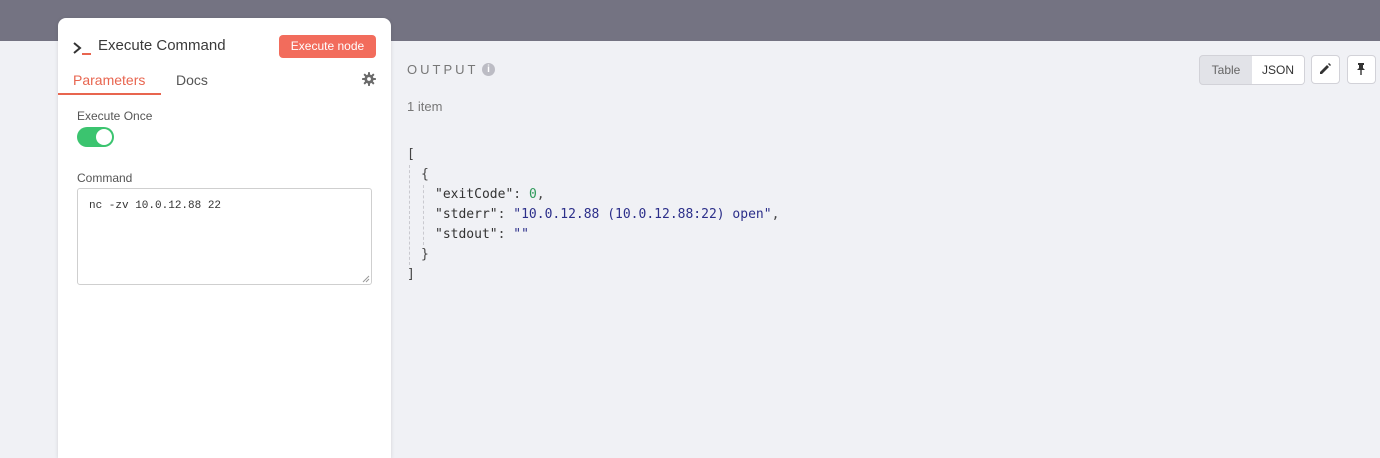 This screenshot has width=1380, height=458. What do you see at coordinates (425, 106) in the screenshot?
I see `items-count: 1 item` at bounding box center [425, 106].